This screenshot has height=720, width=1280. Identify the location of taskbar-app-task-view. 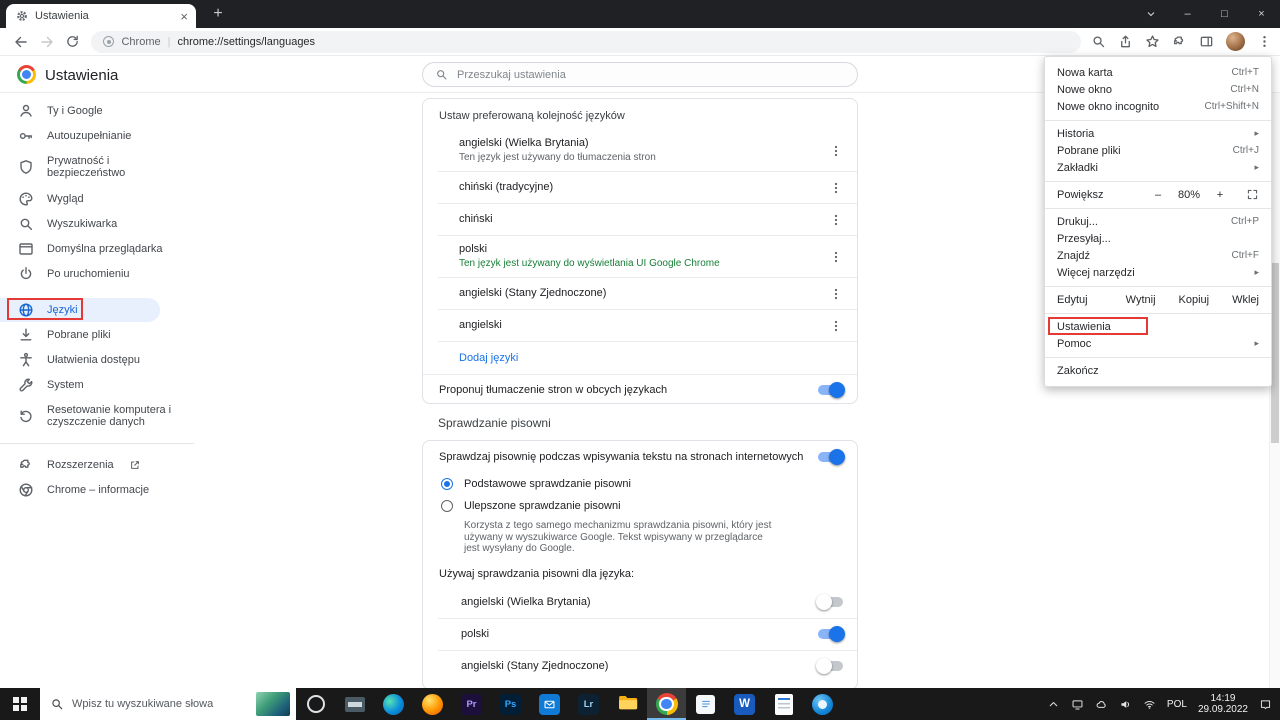
(354, 704).